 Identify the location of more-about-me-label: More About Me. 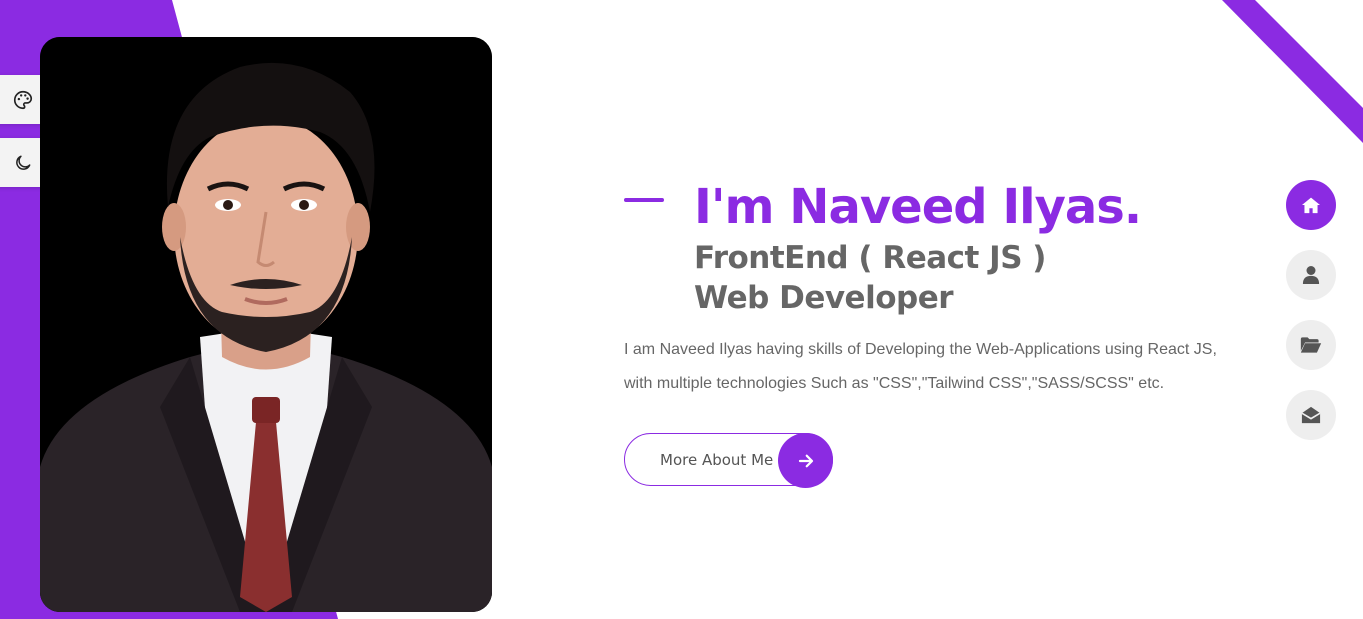
(717, 460).